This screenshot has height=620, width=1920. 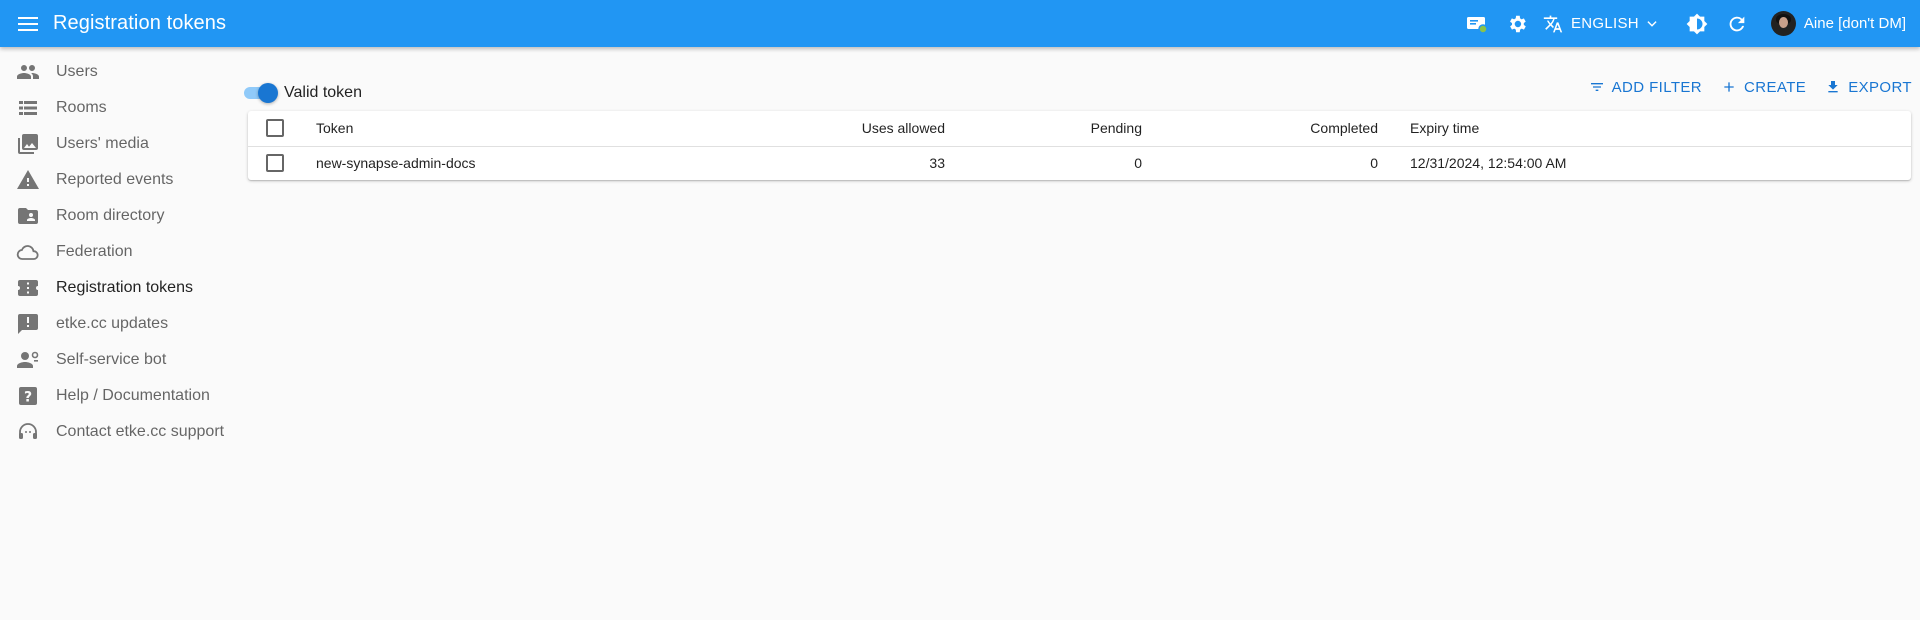 What do you see at coordinates (140, 431) in the screenshot?
I see `sidebar-item-label: Contact etke.cc support` at bounding box center [140, 431].